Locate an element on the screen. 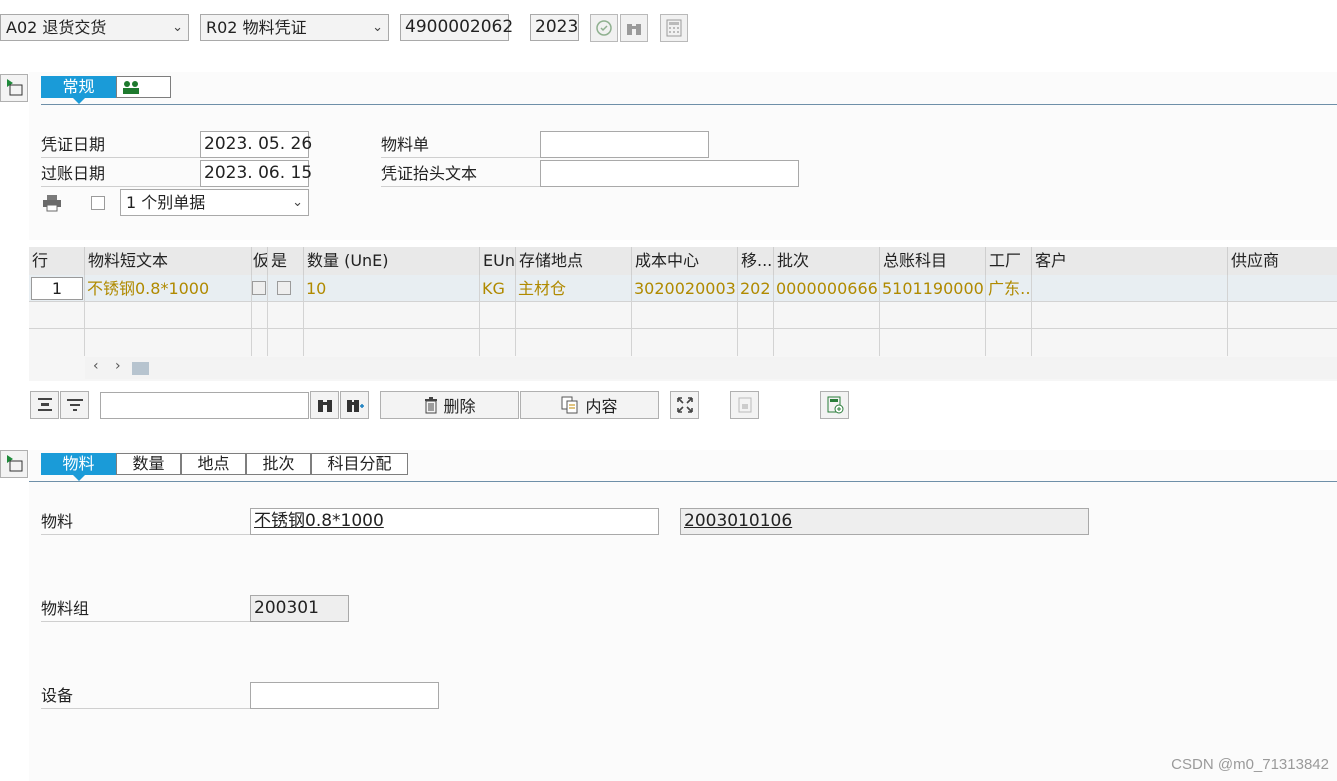  expand-button is located at coordinates (684, 405).